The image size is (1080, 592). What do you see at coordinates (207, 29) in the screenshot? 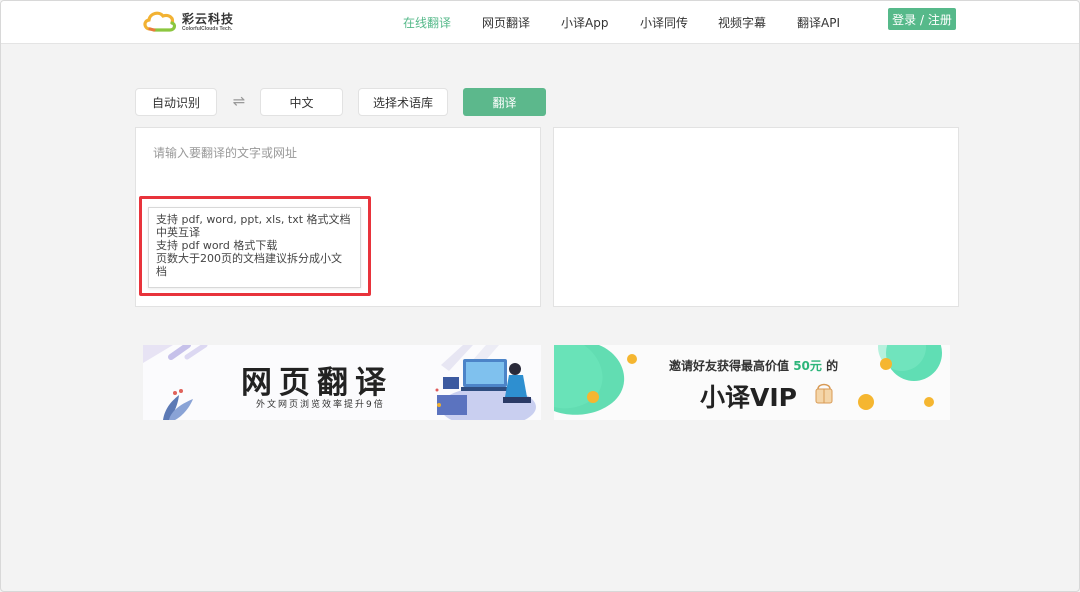
I see `logo-subtitle: ColorfulClouds Tech.` at bounding box center [207, 29].